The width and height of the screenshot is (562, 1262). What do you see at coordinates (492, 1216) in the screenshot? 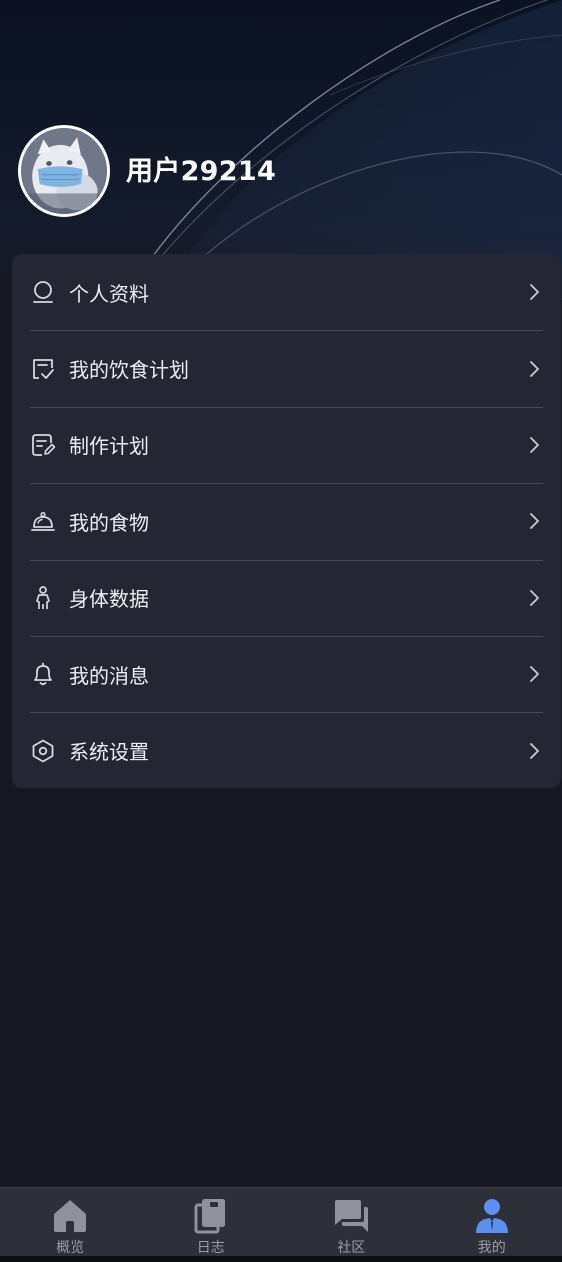
I see `profile-icon` at bounding box center [492, 1216].